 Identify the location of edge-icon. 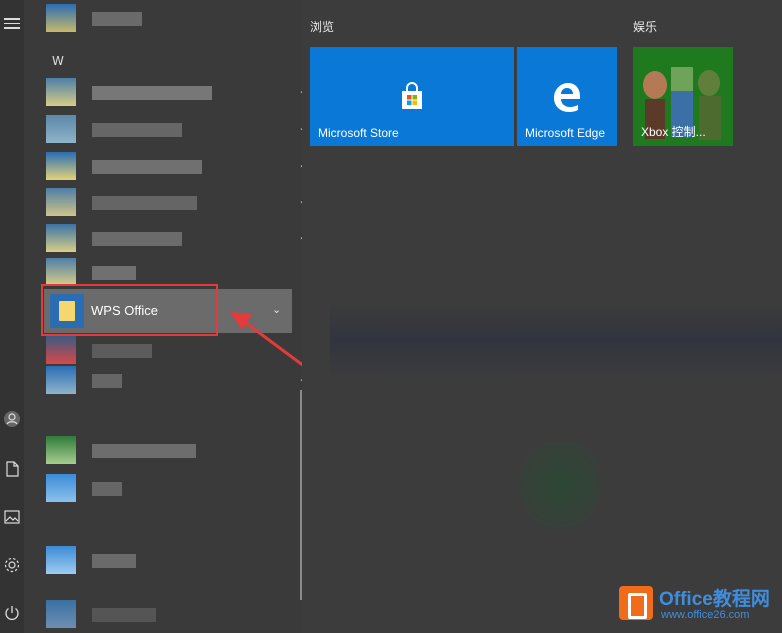
(567, 97).